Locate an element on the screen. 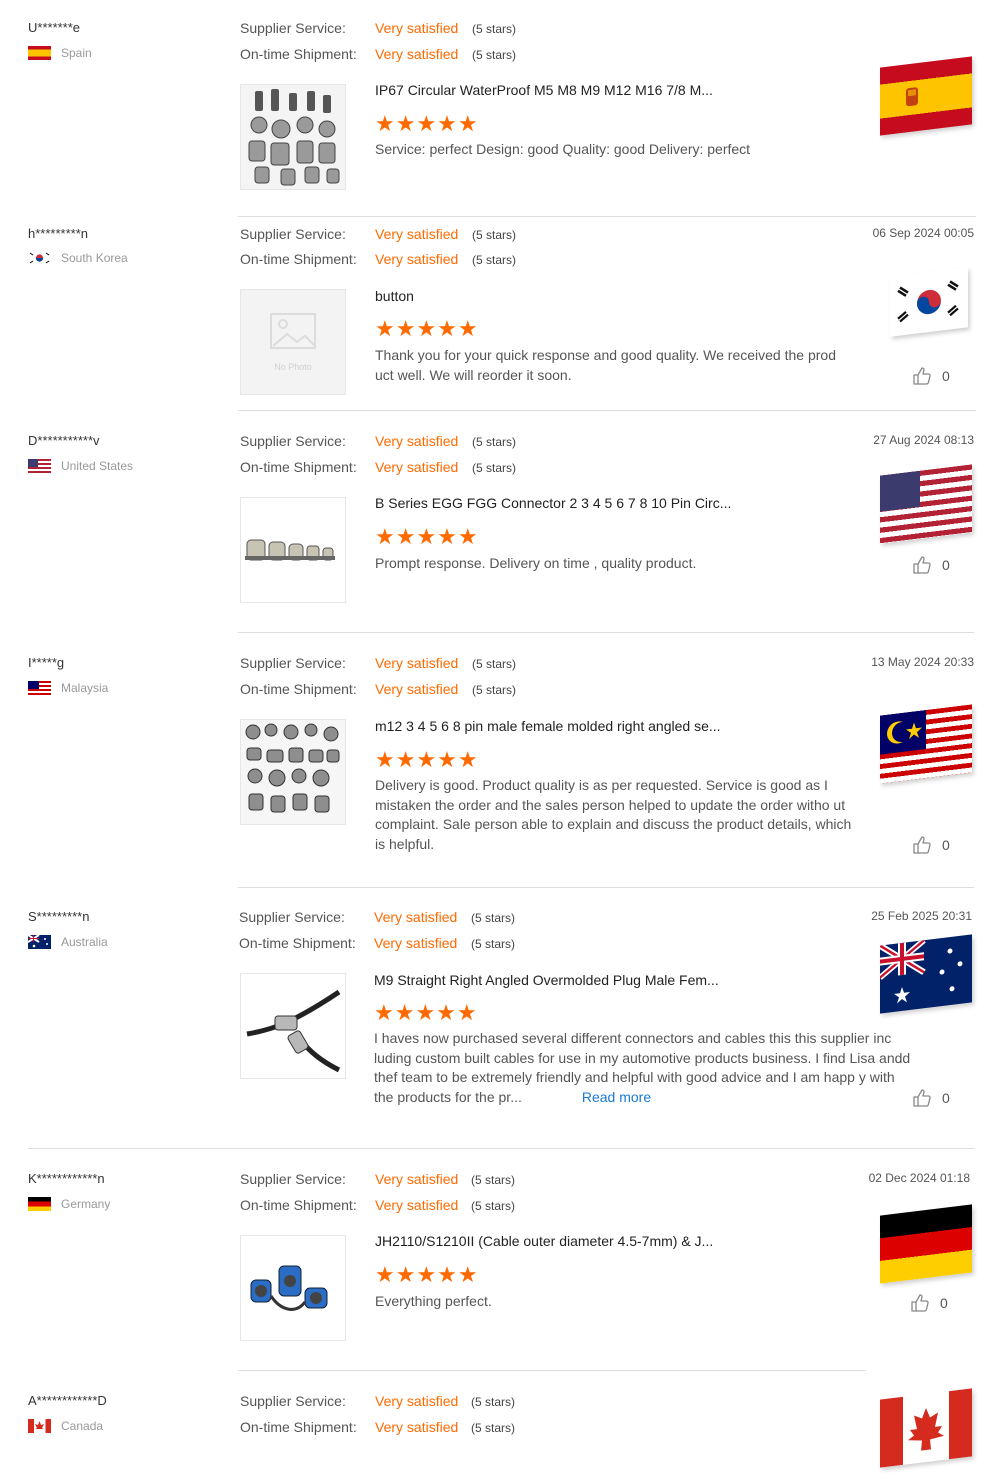 The image size is (1000, 1480). country-label: Spain is located at coordinates (76, 53).